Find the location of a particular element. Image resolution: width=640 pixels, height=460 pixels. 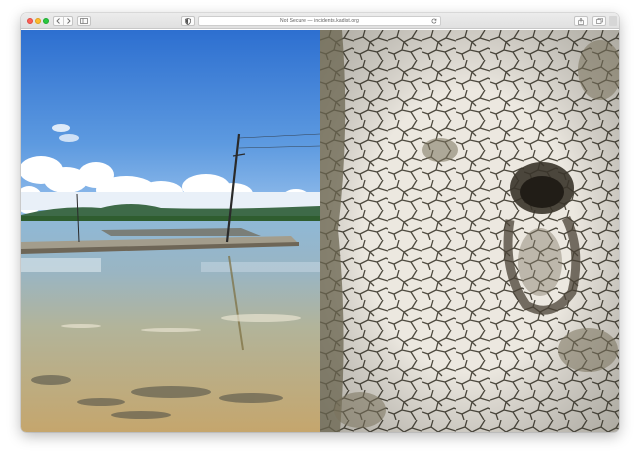

chevron-right-icon is located at coordinates (68, 21).